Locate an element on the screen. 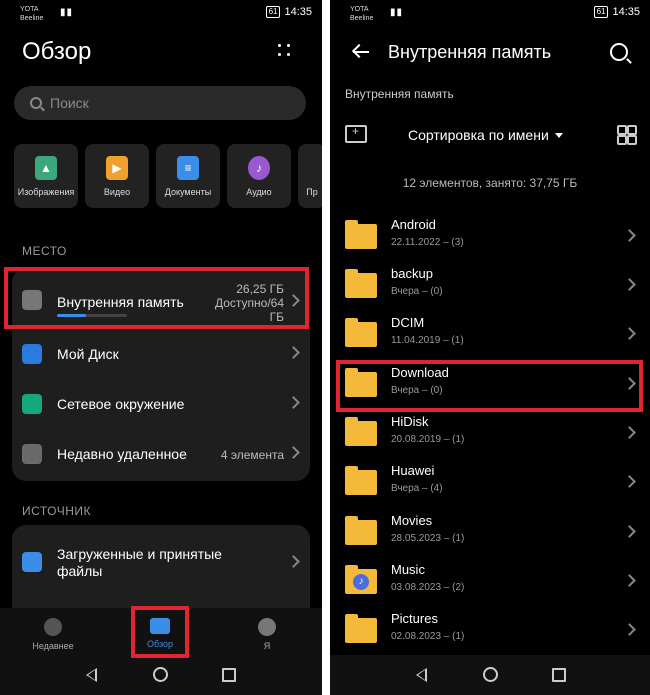 This screenshot has height=695, width=650. page-title: Внутренняя память is located at coordinates (470, 52).